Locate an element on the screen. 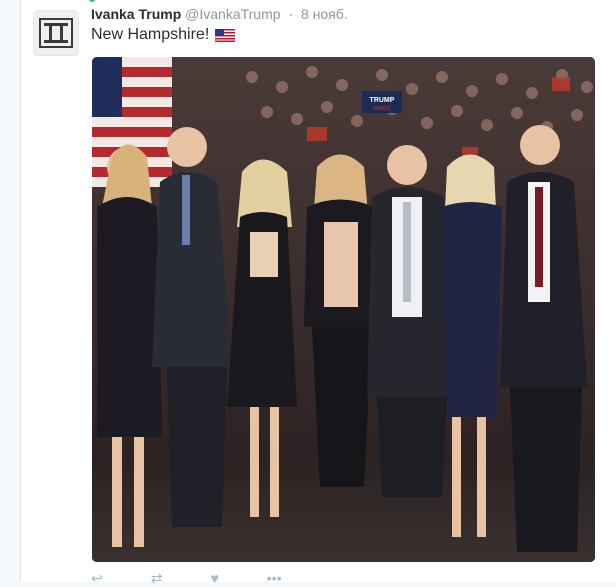 The image size is (616, 587). tweet-text: New Hampshire! is located at coordinates (163, 35).